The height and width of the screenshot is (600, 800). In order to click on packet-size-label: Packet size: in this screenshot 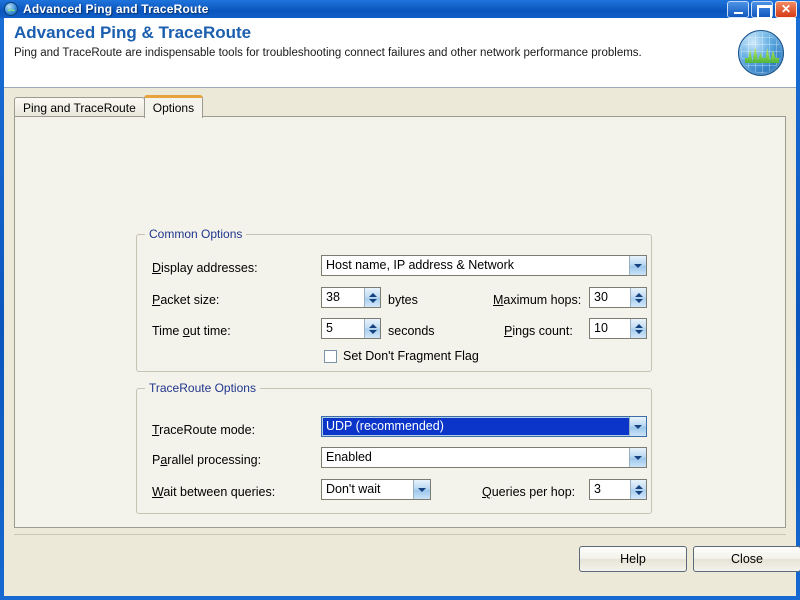, I will do `click(185, 300)`.